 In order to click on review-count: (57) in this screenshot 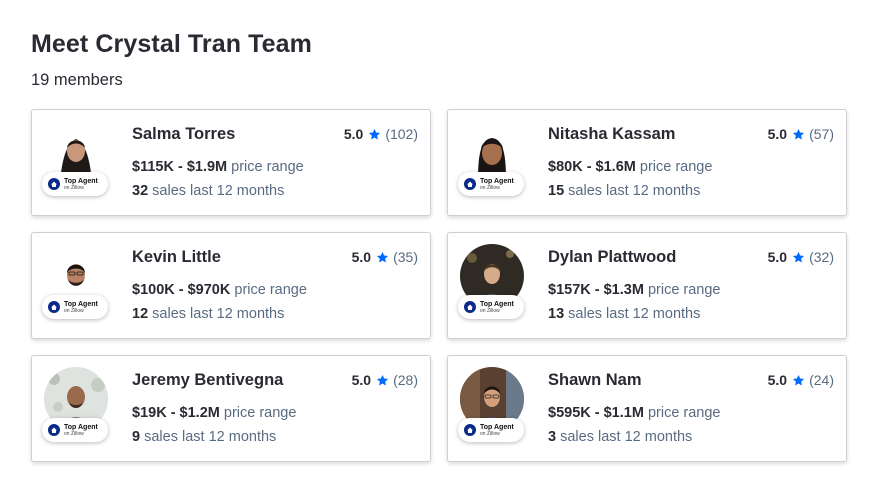, I will do `click(821, 134)`.